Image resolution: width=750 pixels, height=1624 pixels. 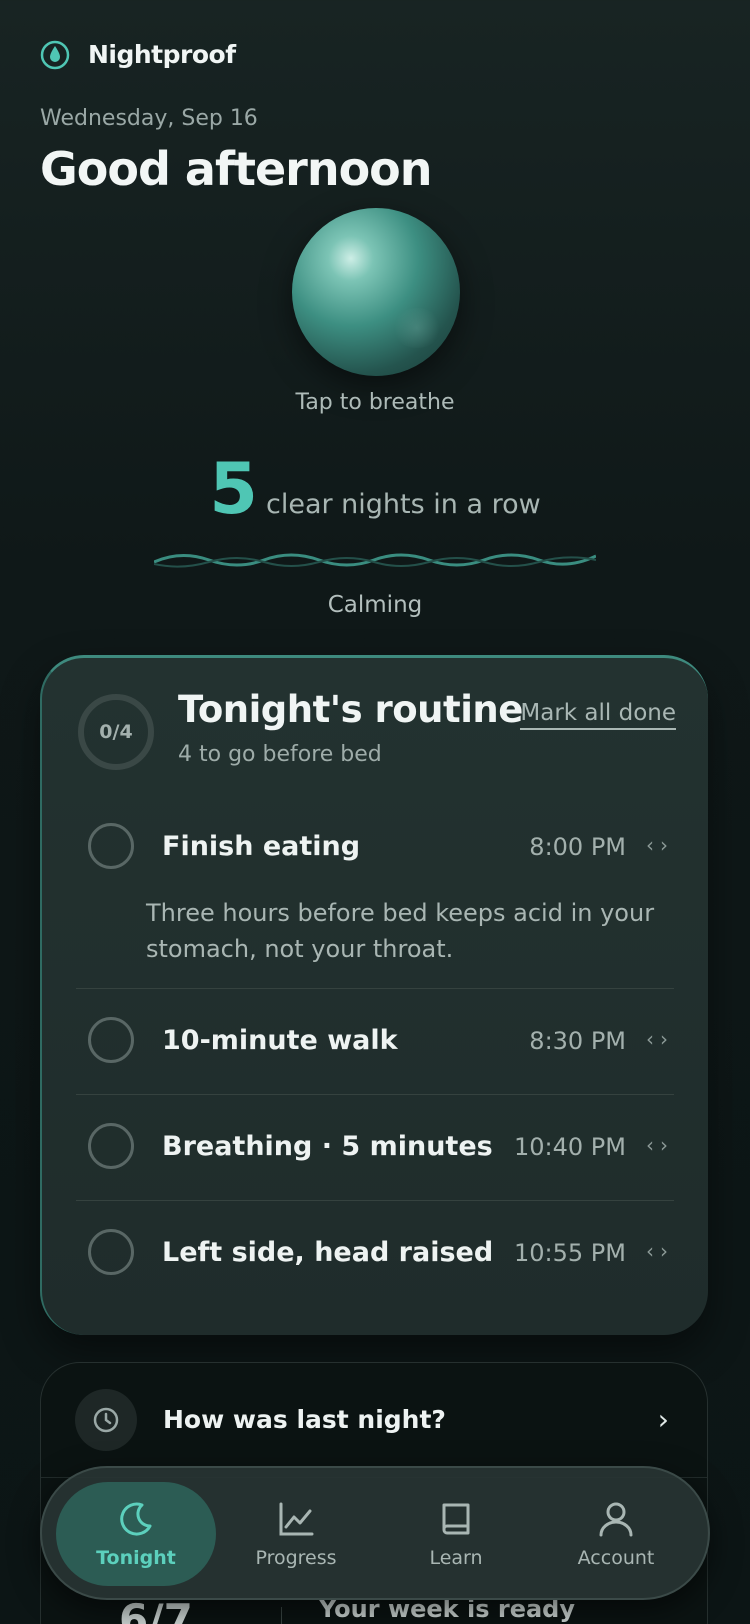 I want to click on task-name: 10-minute walk, so click(x=280, y=1040).